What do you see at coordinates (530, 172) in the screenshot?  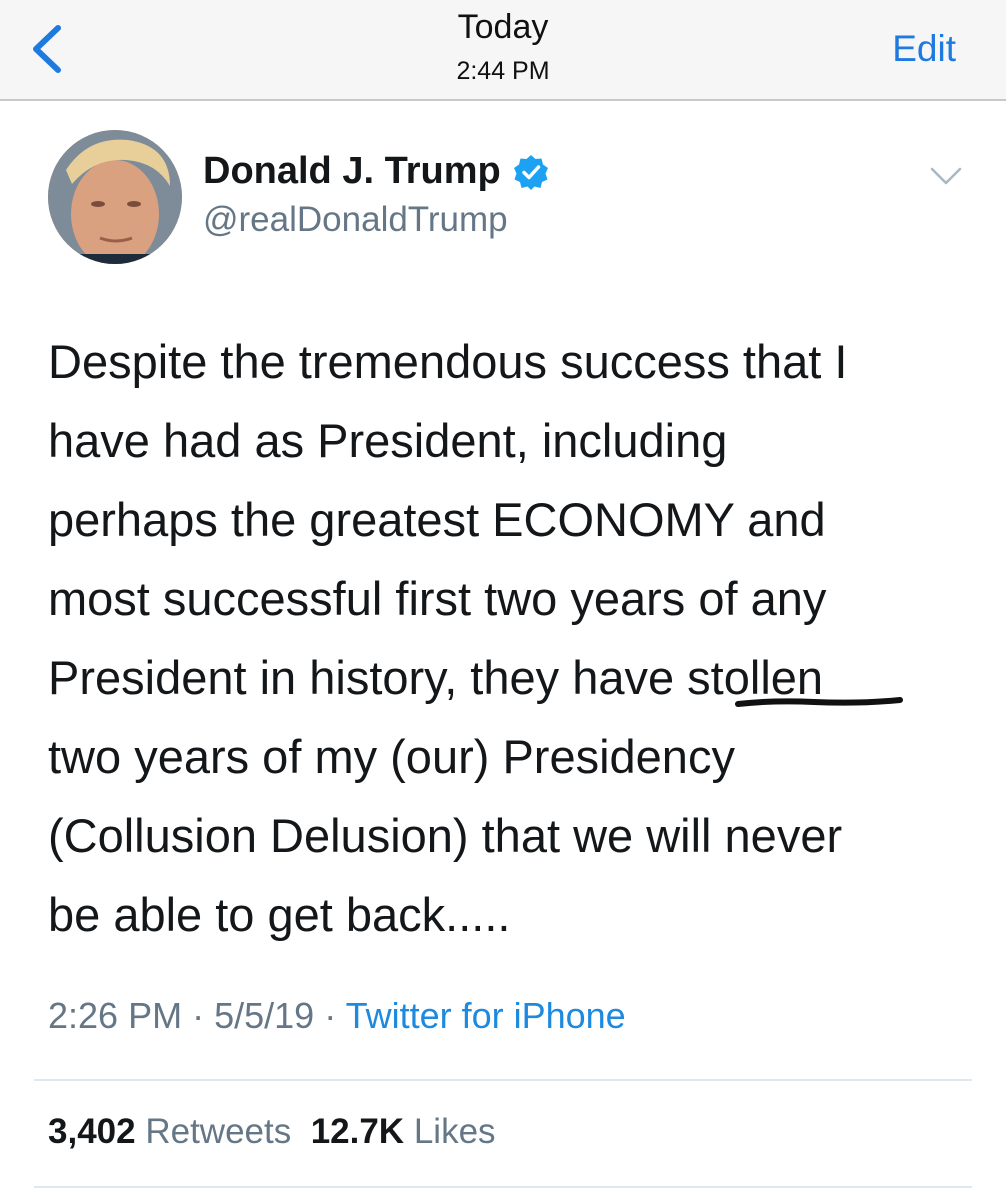 I see `verified-badge-icon` at bounding box center [530, 172].